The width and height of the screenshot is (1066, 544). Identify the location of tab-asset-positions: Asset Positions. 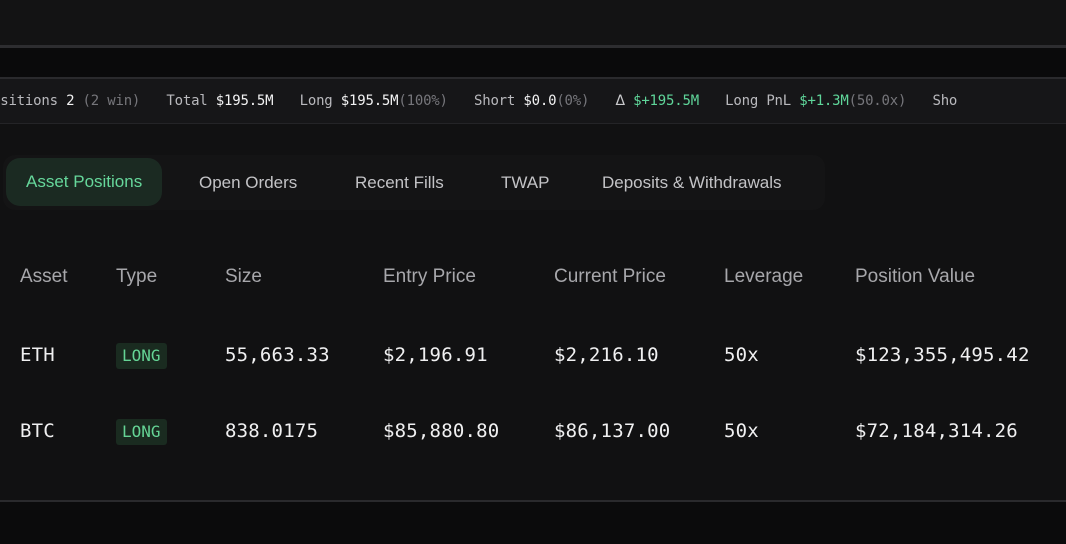
(84, 182).